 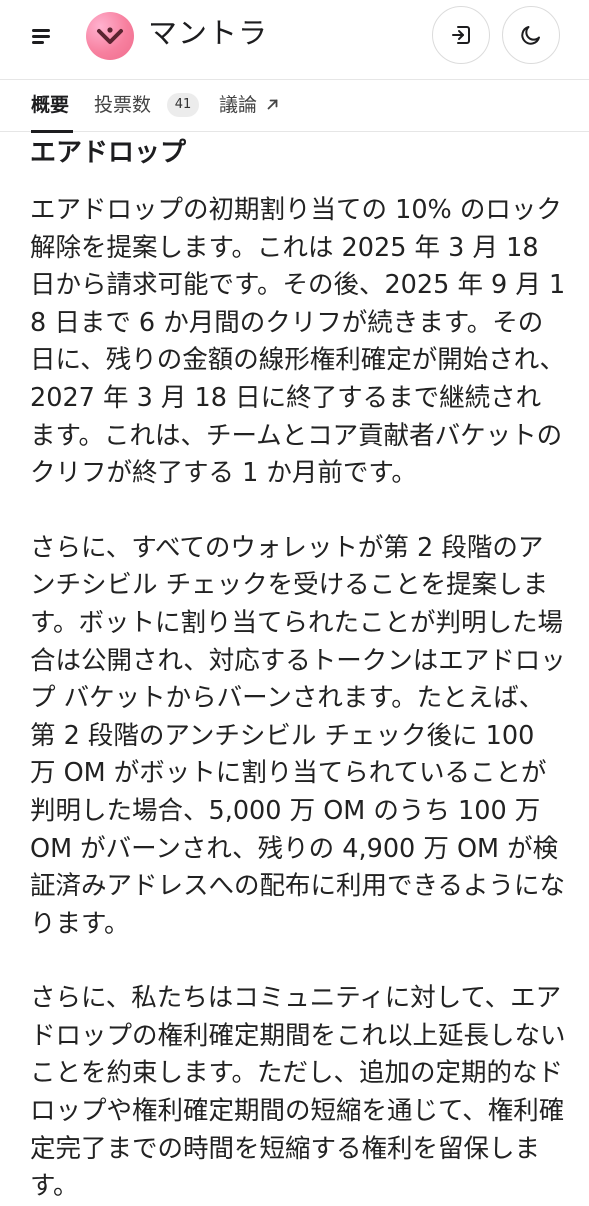 I want to click on tab-discussion: 議論, so click(x=238, y=105).